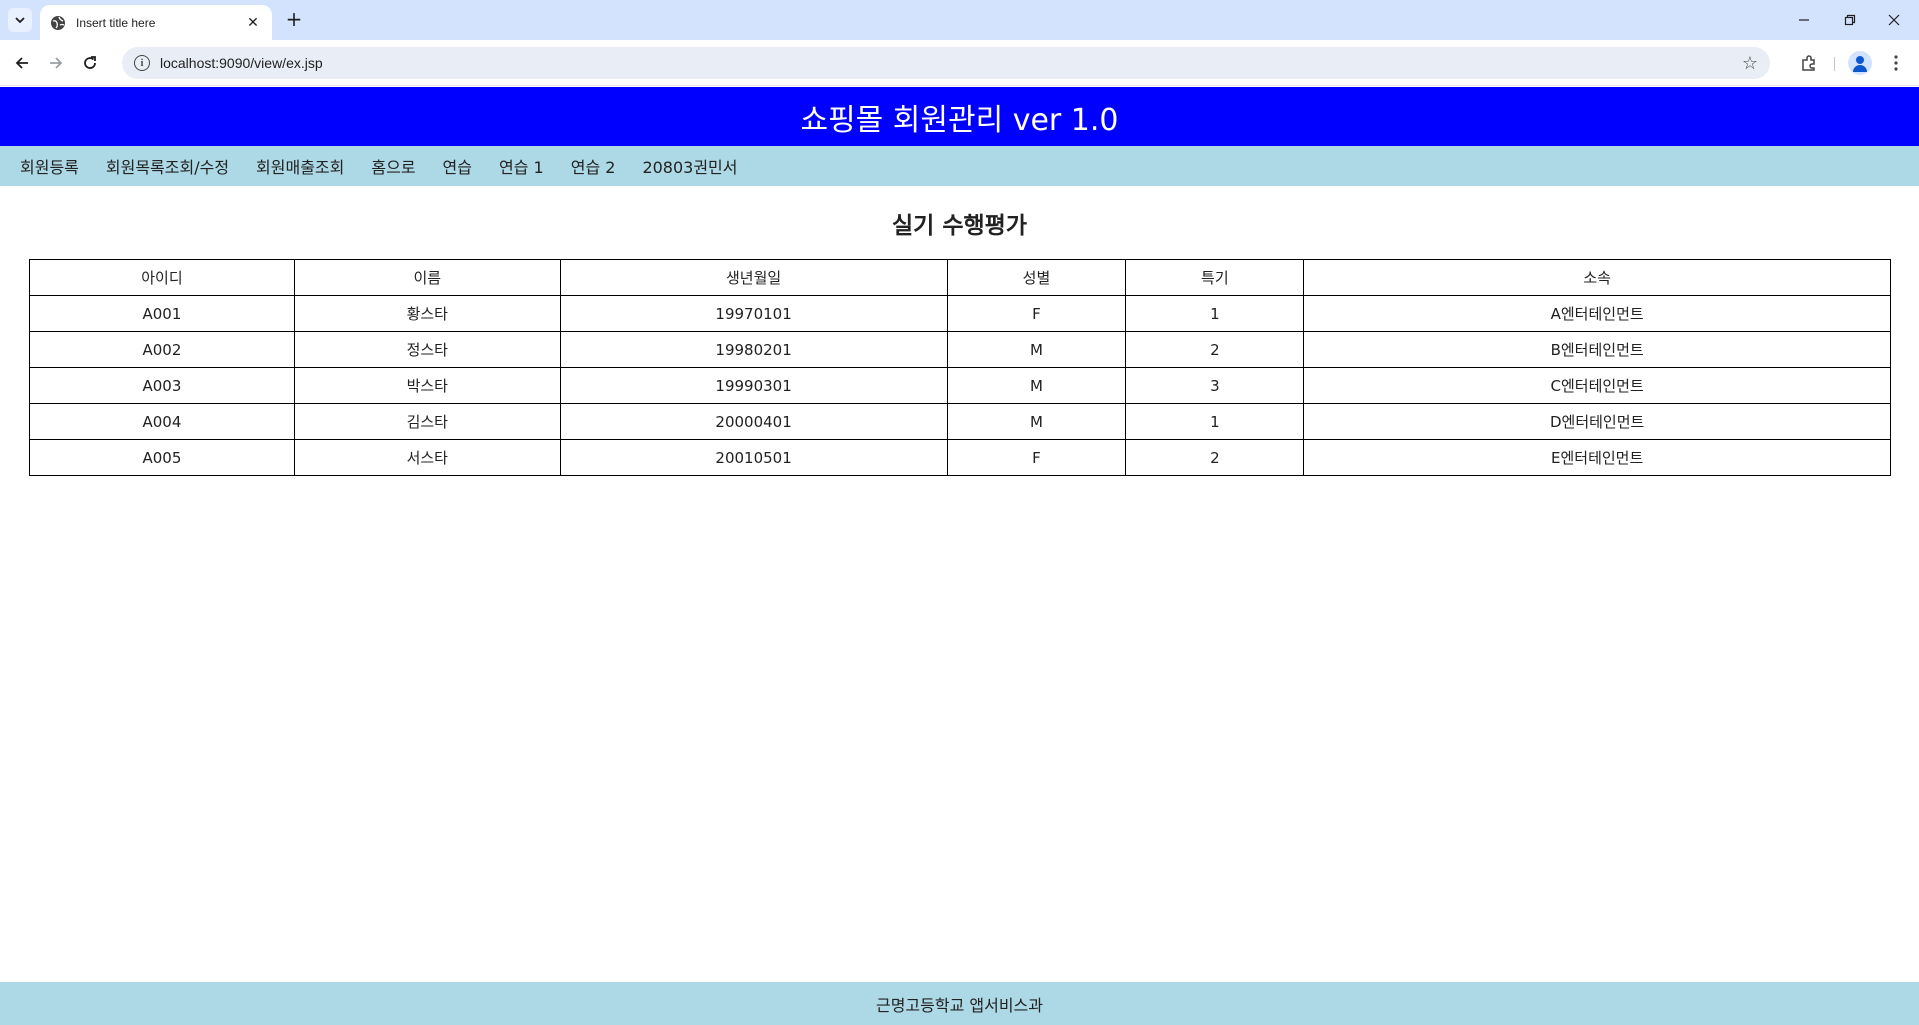  What do you see at coordinates (49, 166) in the screenshot?
I see `nav-item-member-register: 회원등록` at bounding box center [49, 166].